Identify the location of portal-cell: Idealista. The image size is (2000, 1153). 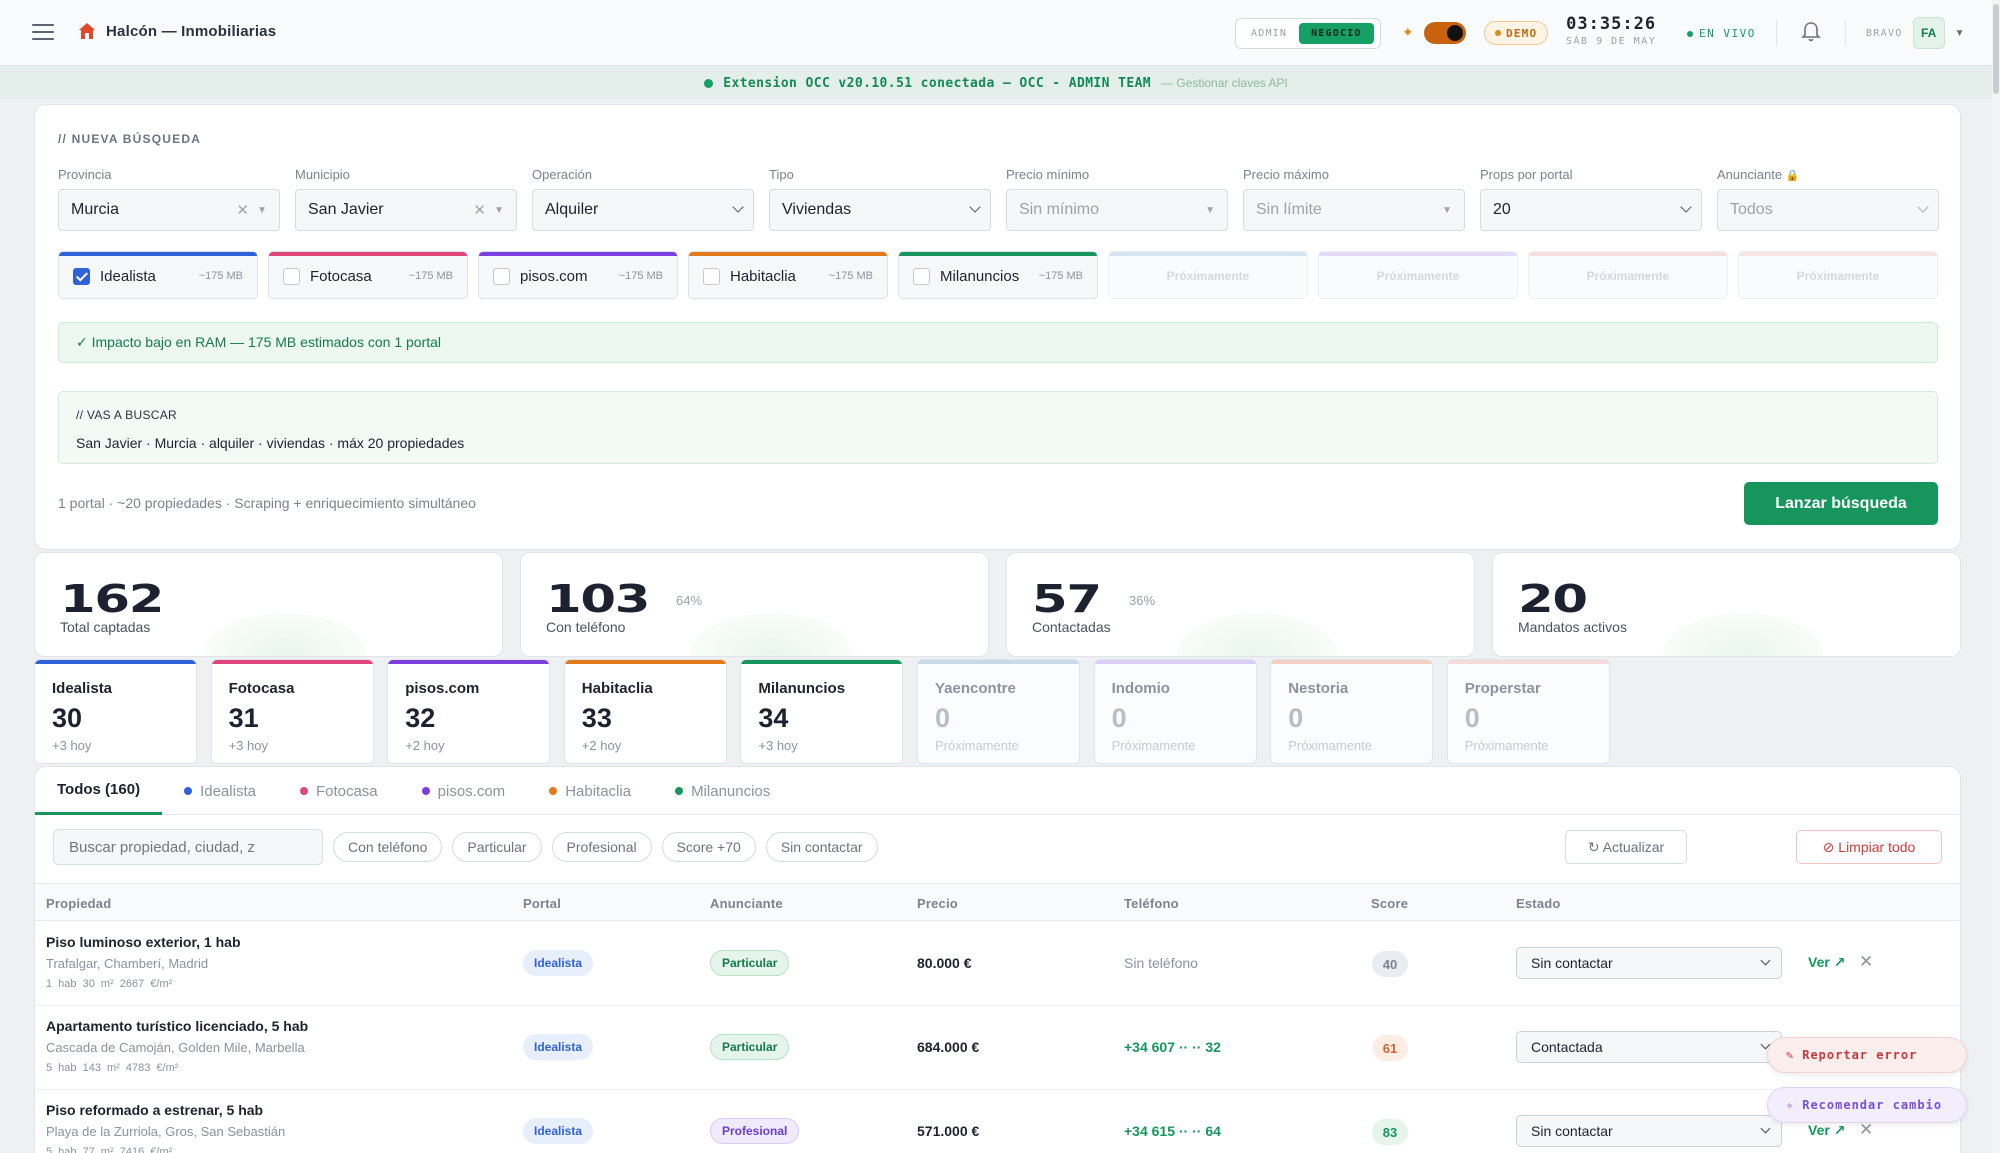
(558, 1131).